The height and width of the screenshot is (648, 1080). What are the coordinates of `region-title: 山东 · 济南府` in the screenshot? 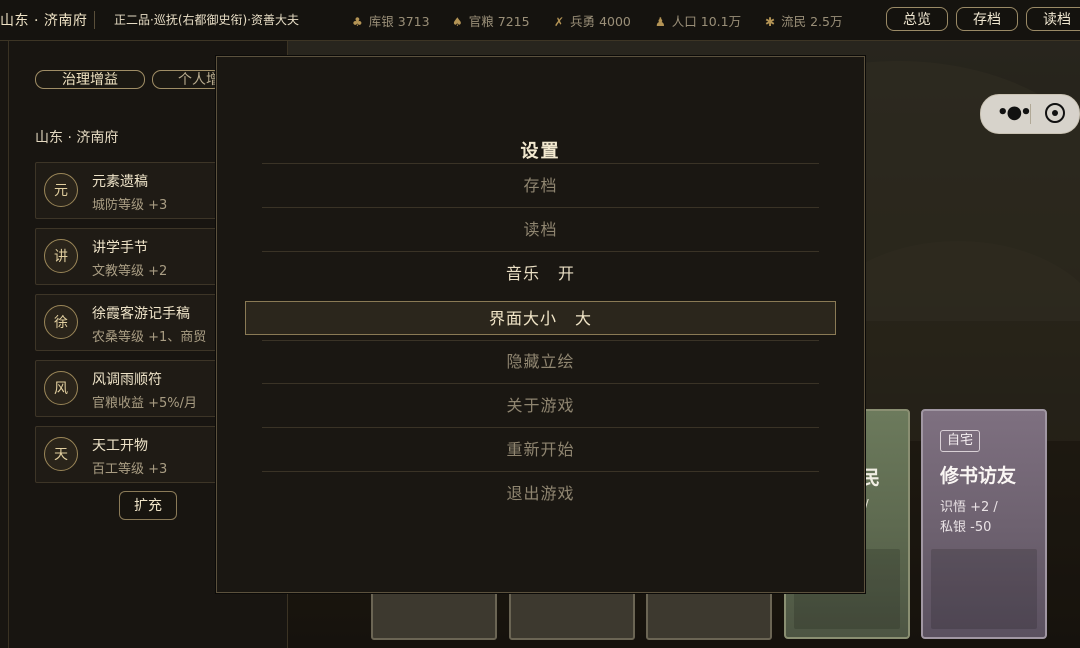 It's located at (44, 21).